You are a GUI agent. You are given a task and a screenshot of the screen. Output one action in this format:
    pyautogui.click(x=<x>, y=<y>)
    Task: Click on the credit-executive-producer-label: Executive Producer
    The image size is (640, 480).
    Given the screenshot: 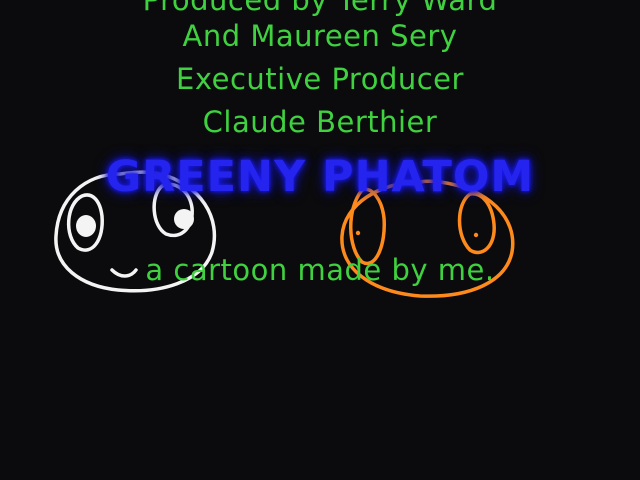 What is the action you would take?
    pyautogui.click(x=320, y=79)
    